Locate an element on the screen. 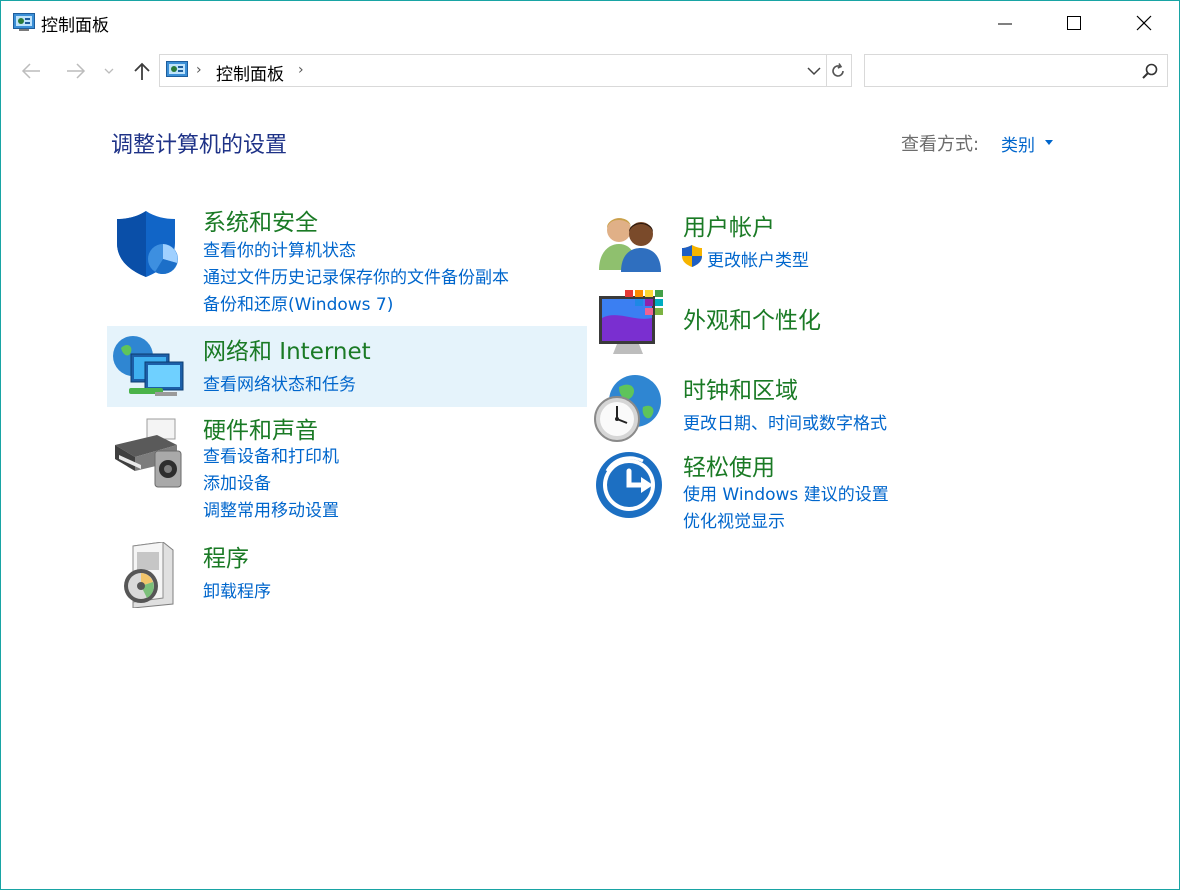 This screenshot has width=1180, height=890. page-title: 调整计算机的设置 is located at coordinates (199, 145).